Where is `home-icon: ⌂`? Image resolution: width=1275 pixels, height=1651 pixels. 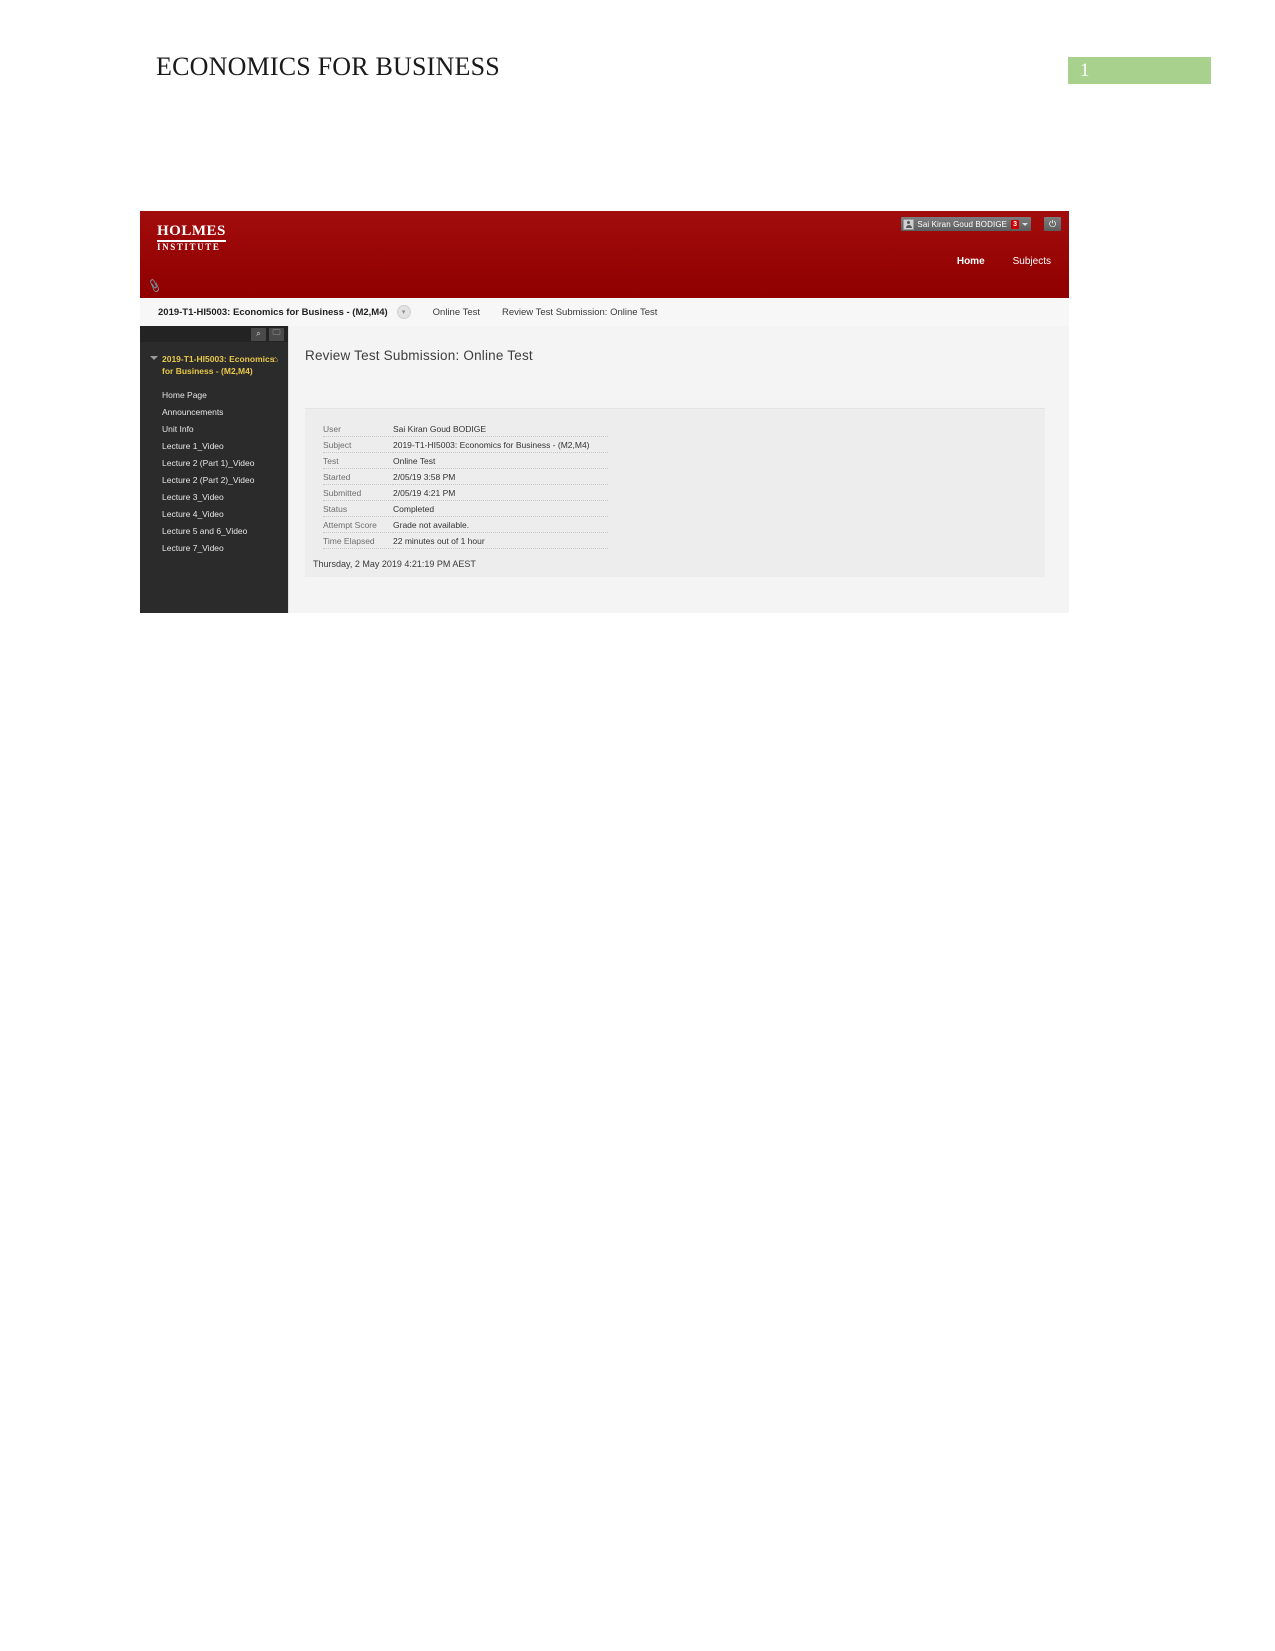
home-icon: ⌂ is located at coordinates (275, 360).